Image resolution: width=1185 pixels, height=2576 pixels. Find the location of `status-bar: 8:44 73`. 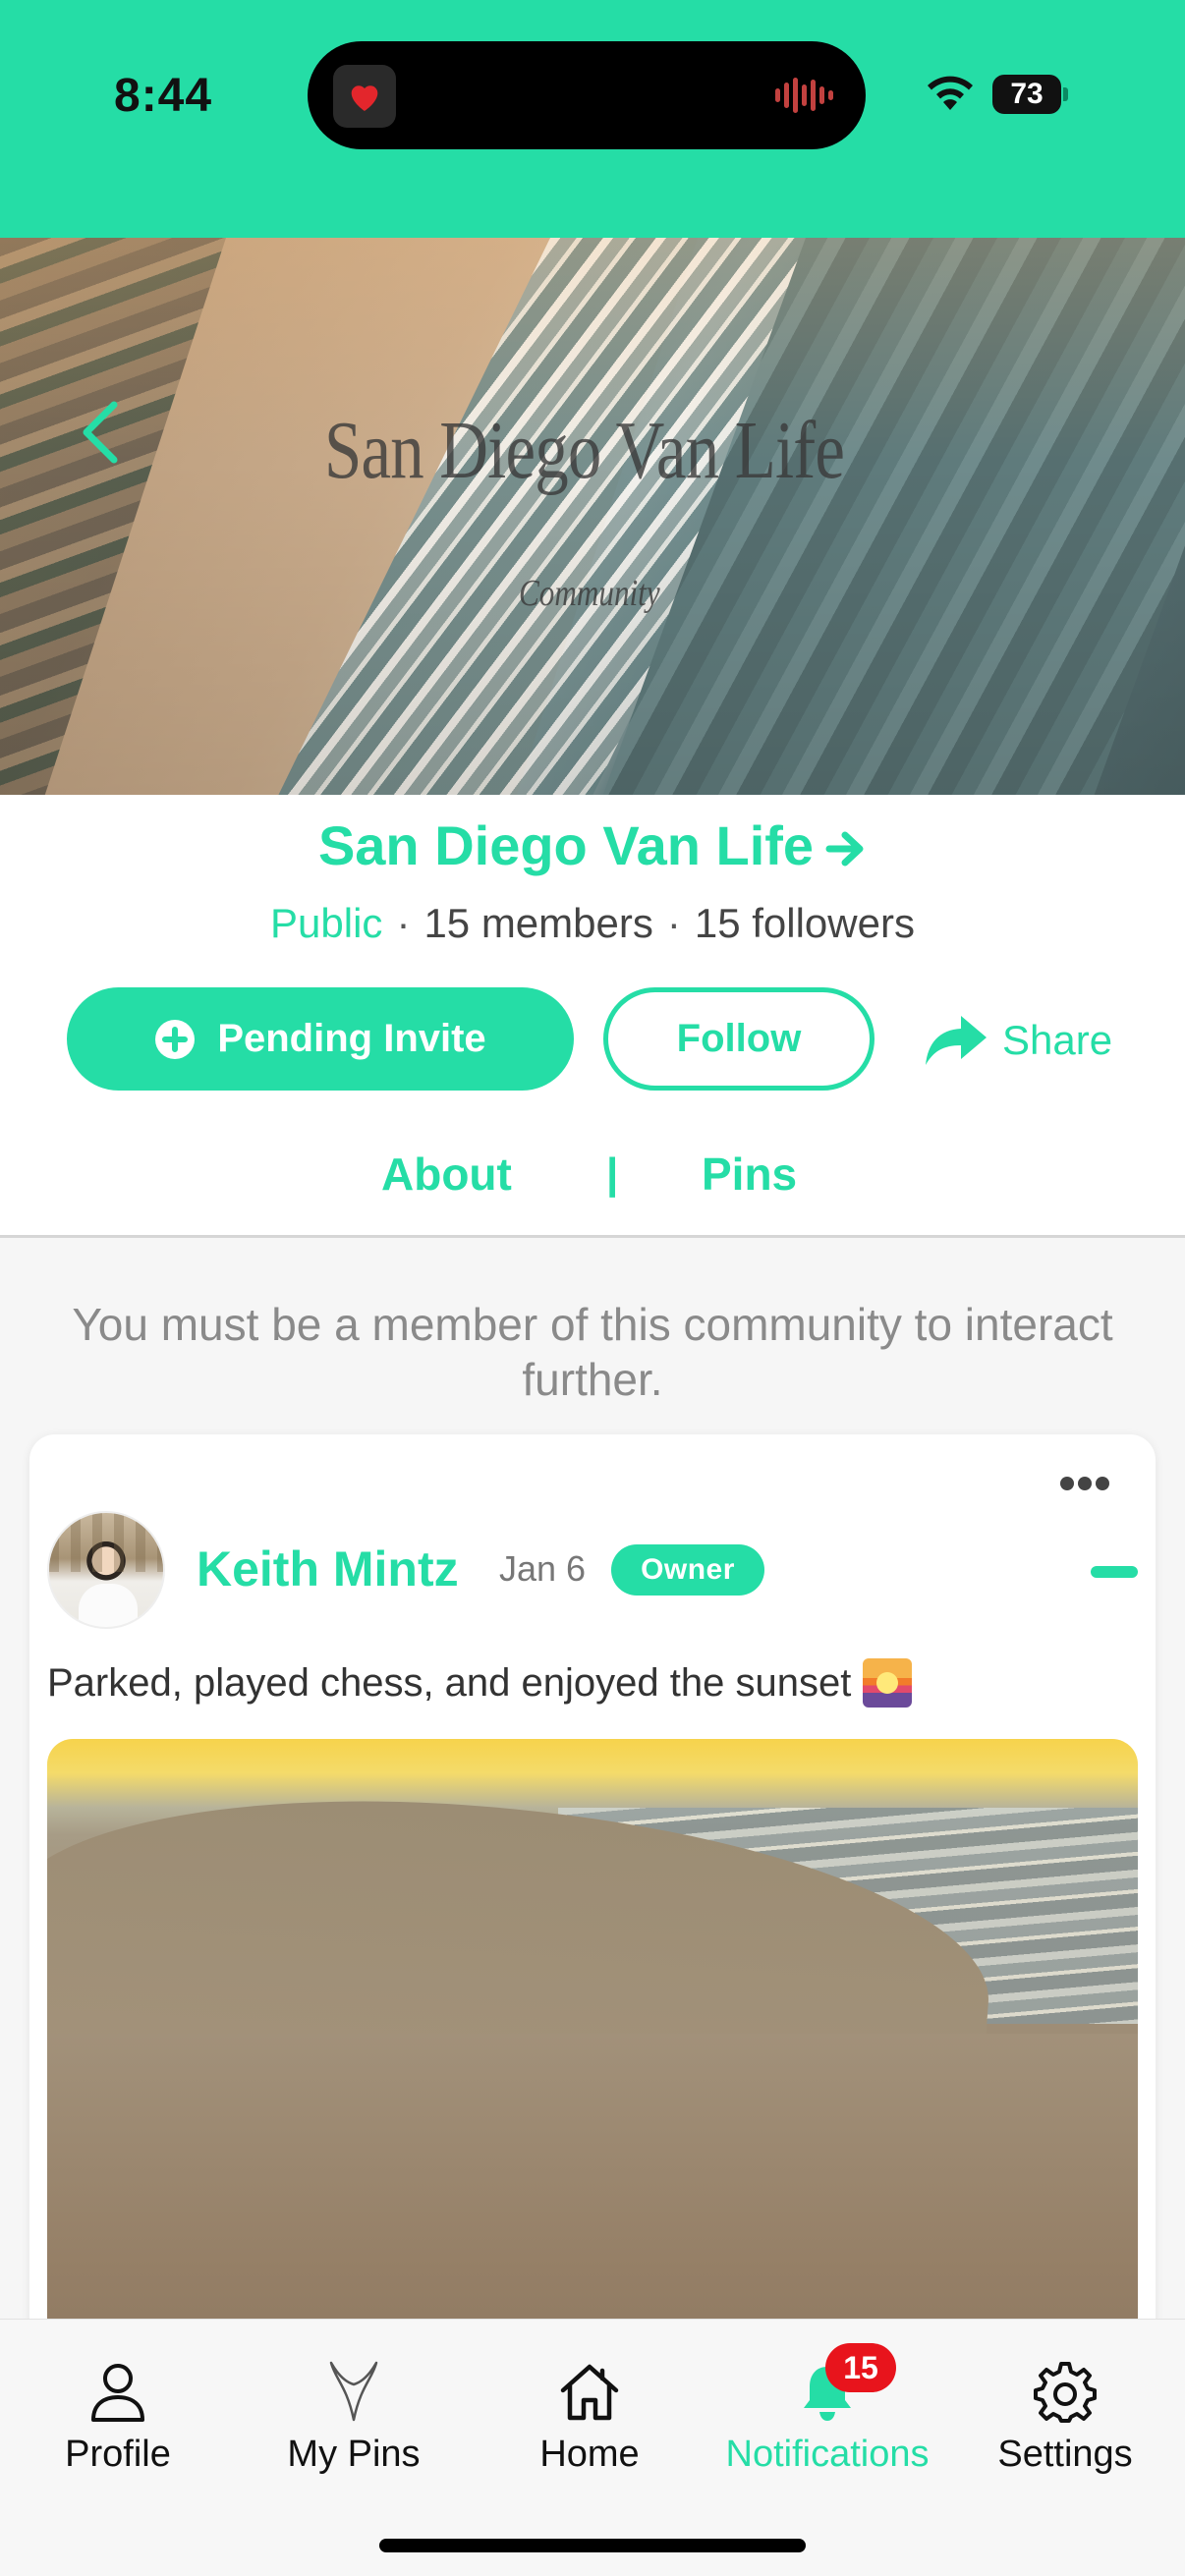

status-bar: 8:44 73 is located at coordinates (592, 119).